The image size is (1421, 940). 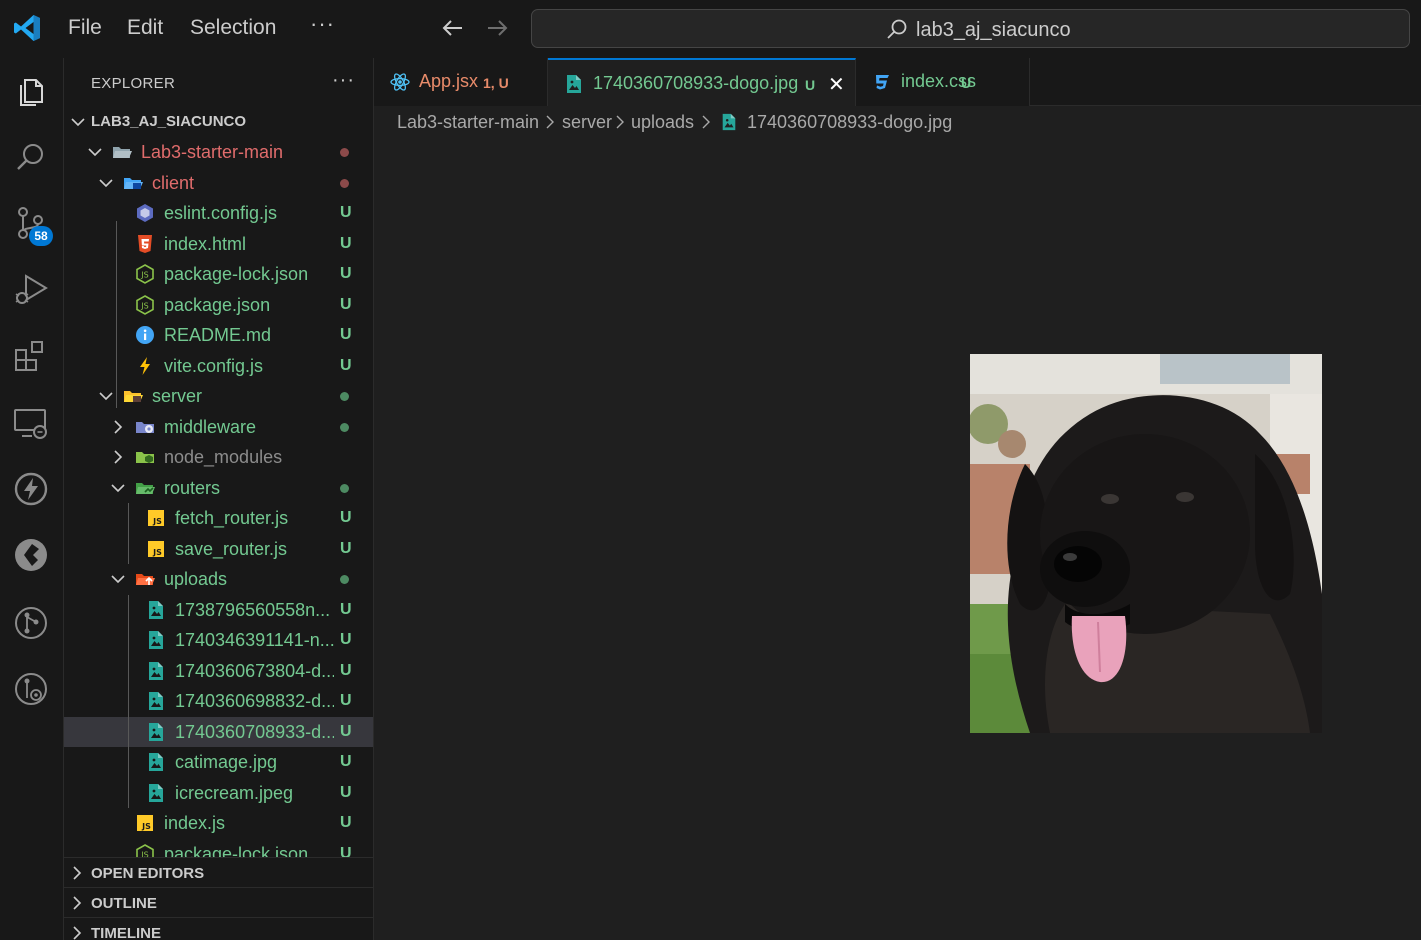 I want to click on tree-folder: server, so click(x=218, y=396).